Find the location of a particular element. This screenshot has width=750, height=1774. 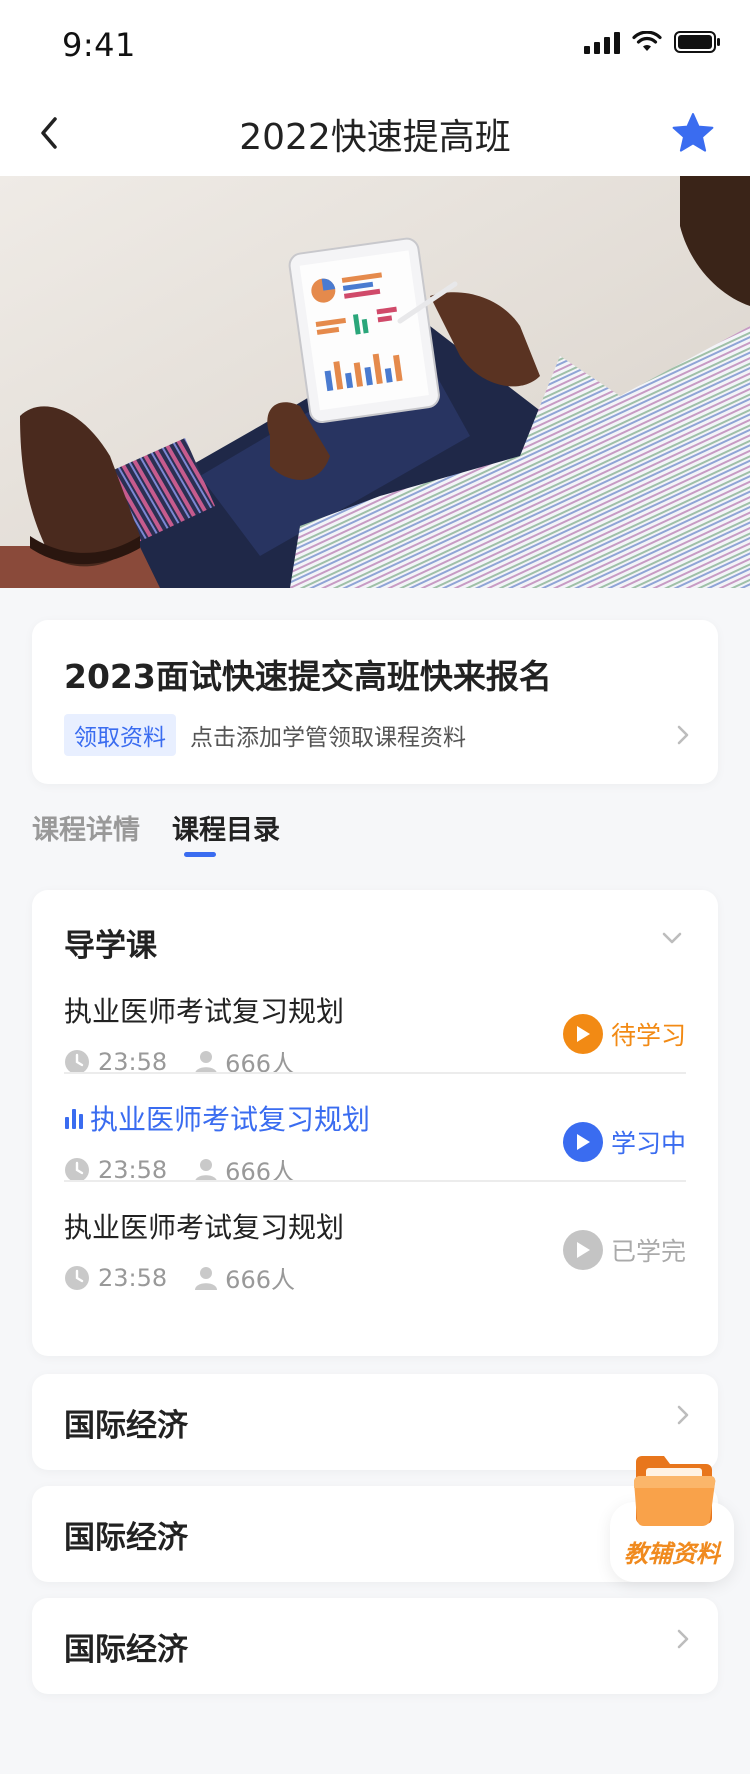

float-button-label: 教辅资料 is located at coordinates (672, 1554).